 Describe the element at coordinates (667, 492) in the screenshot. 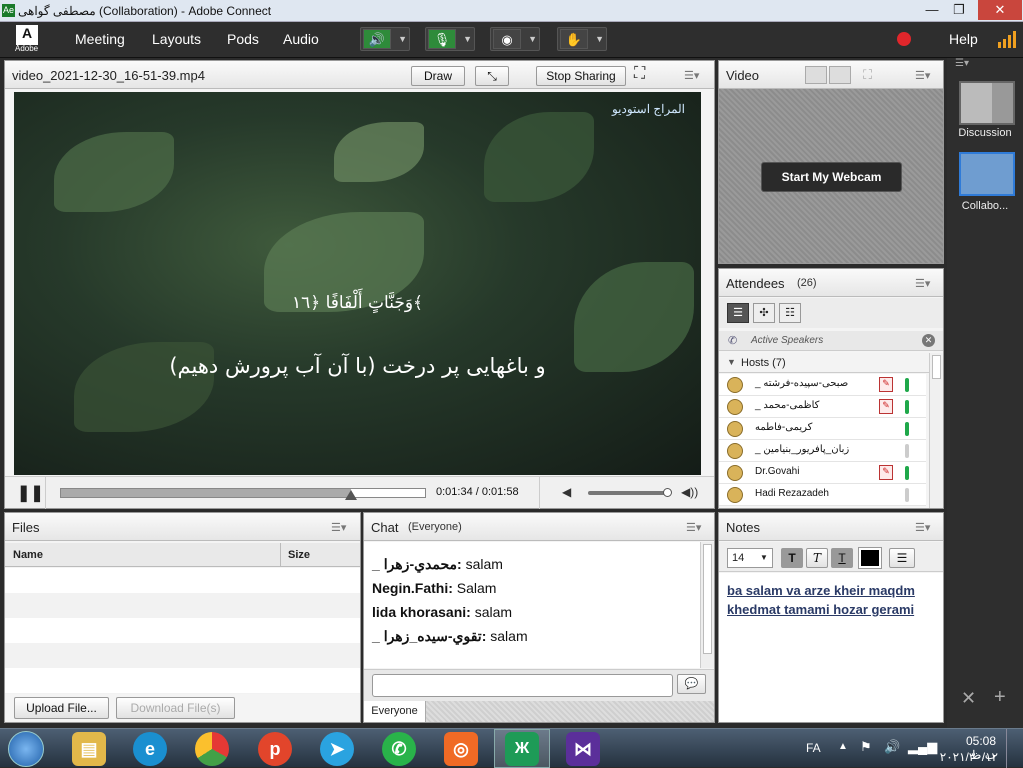

I see `volume-knob` at that location.